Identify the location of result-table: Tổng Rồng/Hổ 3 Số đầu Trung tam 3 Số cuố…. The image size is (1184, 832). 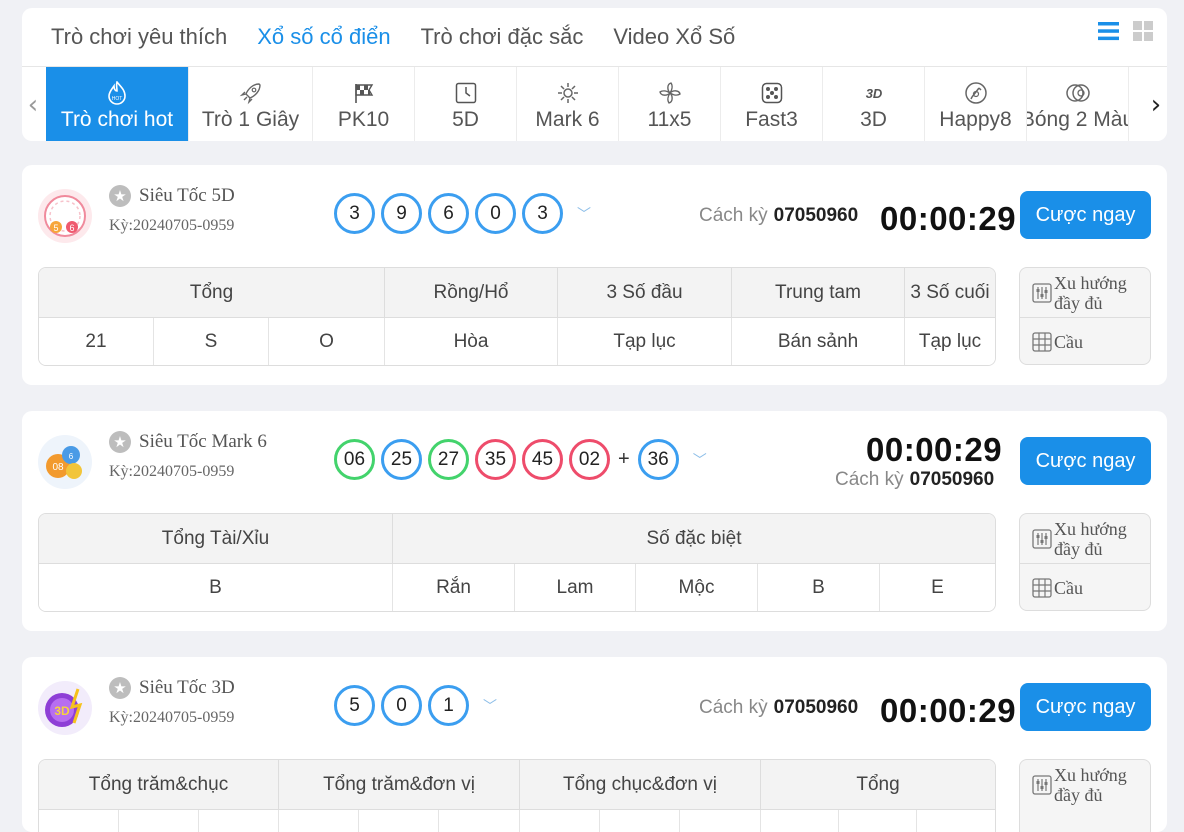
(517, 316).